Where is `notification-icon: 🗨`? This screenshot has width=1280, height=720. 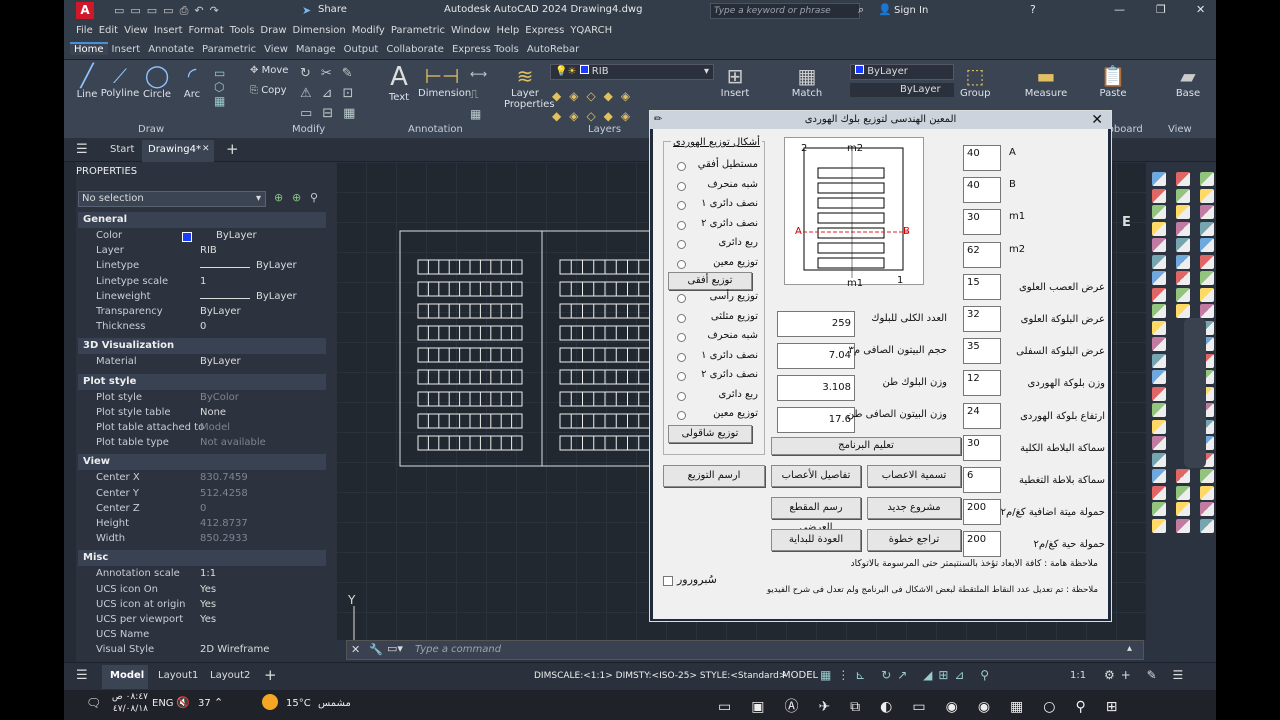 notification-icon: 🗨 is located at coordinates (93, 703).